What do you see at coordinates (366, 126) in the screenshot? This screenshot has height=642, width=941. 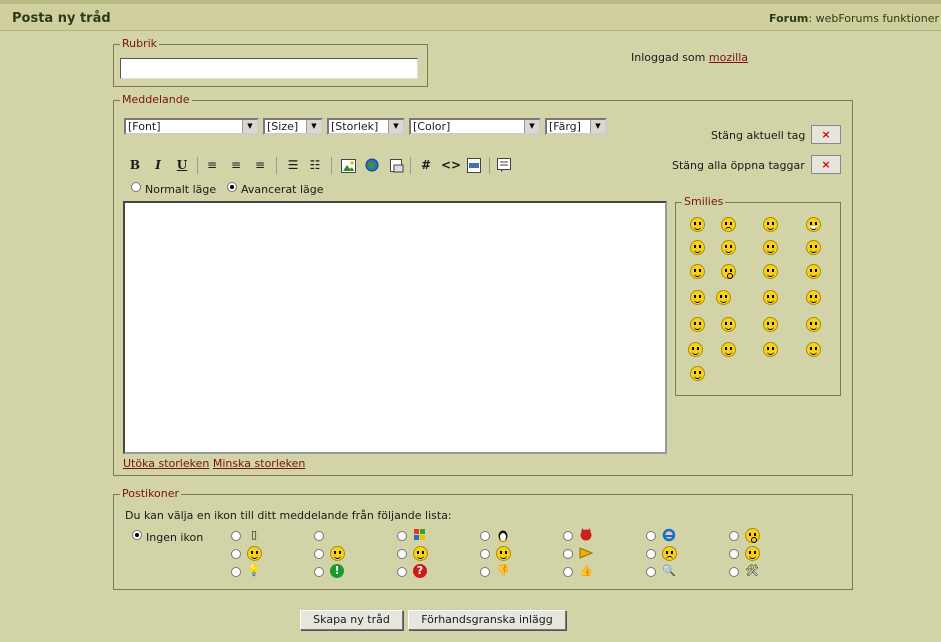 I see `storlek-select: [Storlek] ▼` at bounding box center [366, 126].